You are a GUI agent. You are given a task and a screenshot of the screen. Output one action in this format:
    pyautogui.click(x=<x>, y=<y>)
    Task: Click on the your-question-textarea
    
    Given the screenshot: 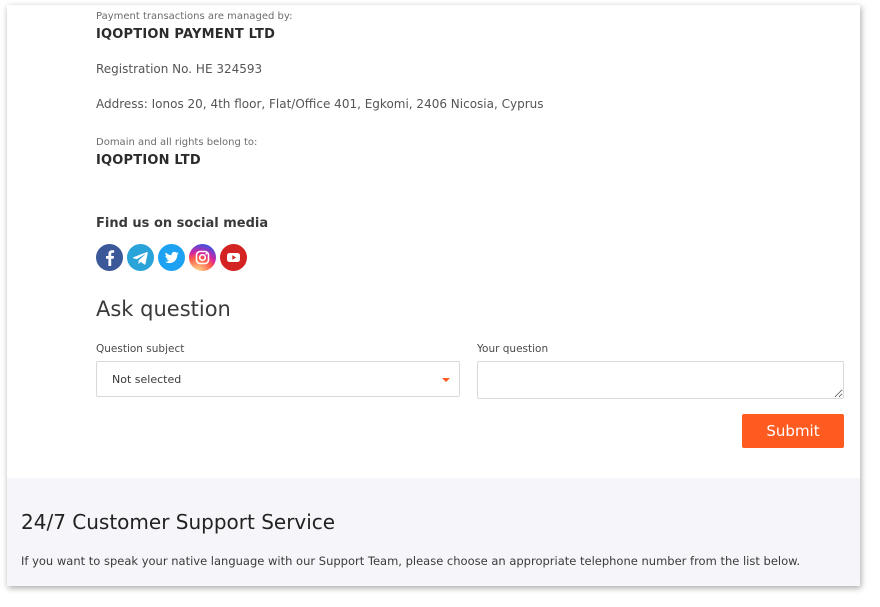 What is the action you would take?
    pyautogui.click(x=660, y=380)
    